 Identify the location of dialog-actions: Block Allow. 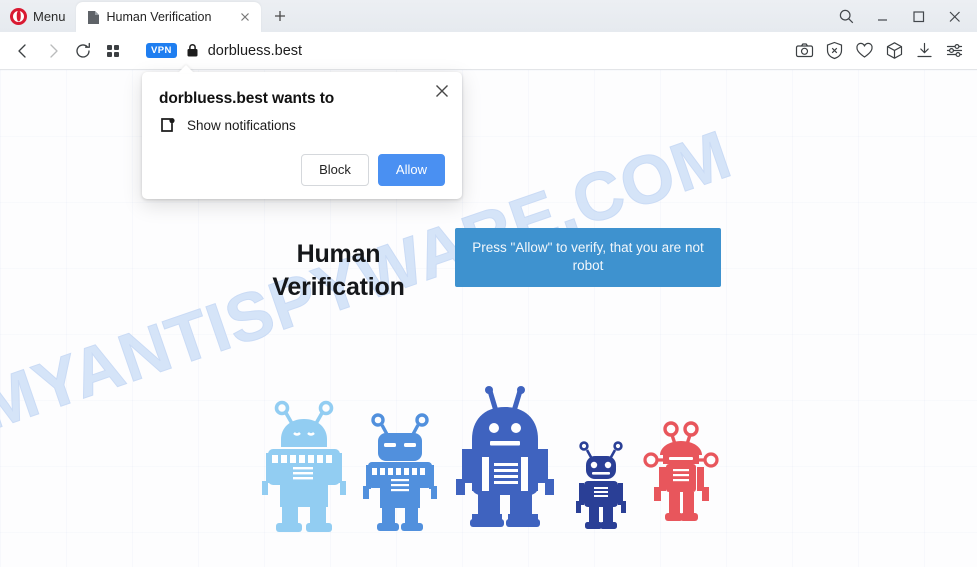
(302, 170).